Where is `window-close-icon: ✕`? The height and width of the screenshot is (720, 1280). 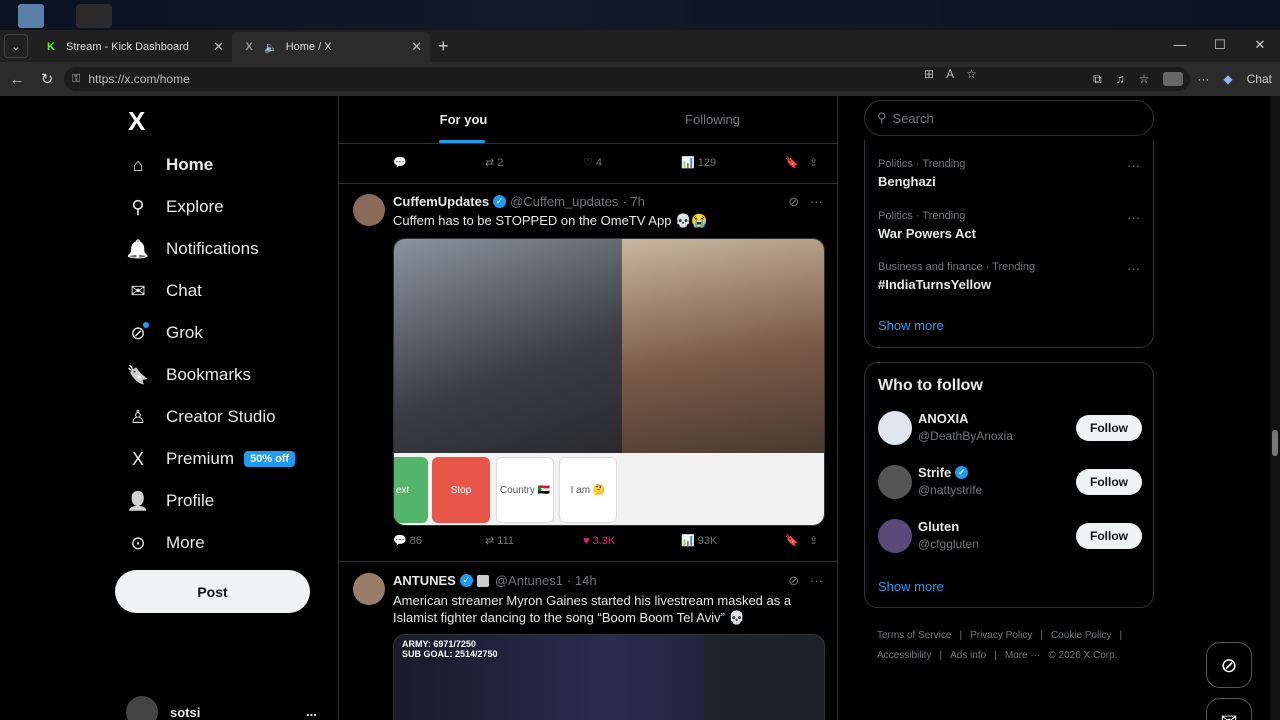
window-close-icon: ✕ is located at coordinates (1260, 45).